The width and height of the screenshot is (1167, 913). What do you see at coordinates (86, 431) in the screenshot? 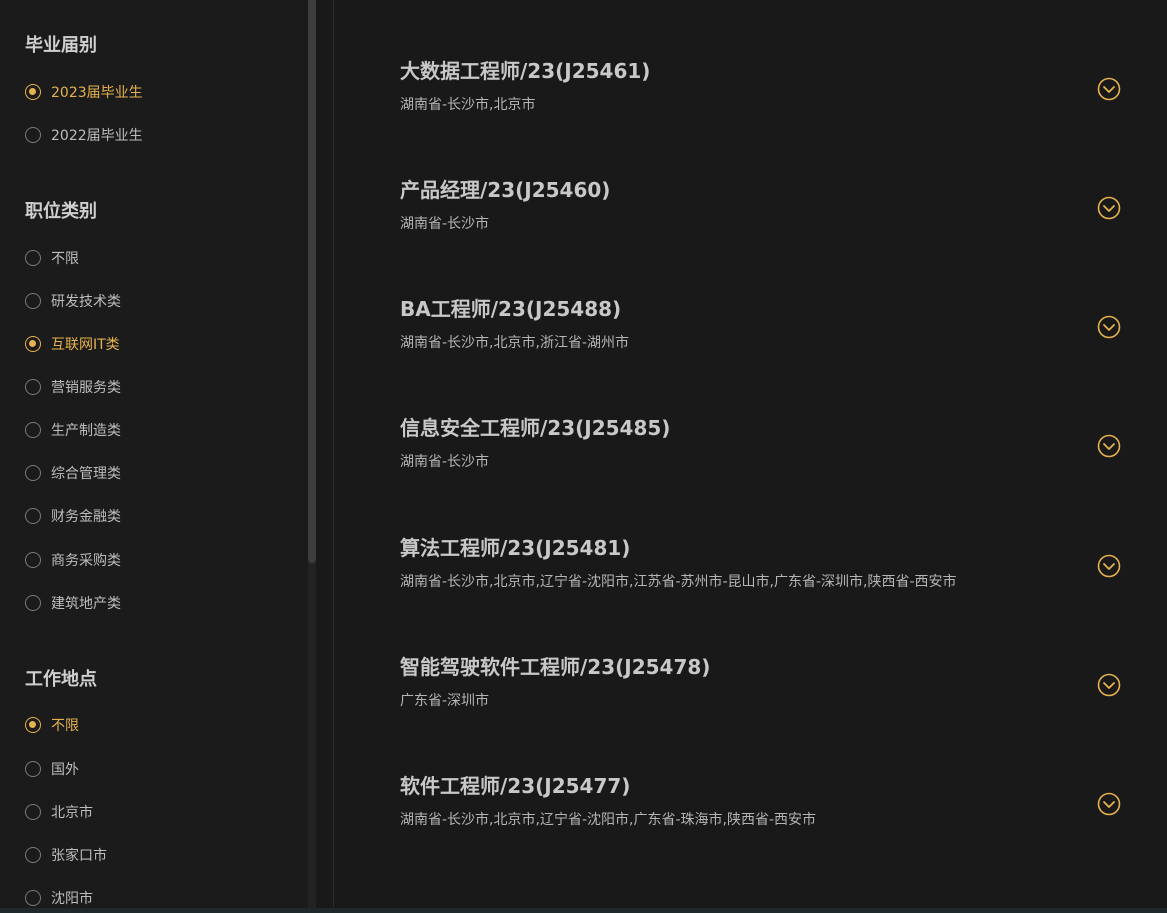
I see `option-label: 生产制造类` at bounding box center [86, 431].